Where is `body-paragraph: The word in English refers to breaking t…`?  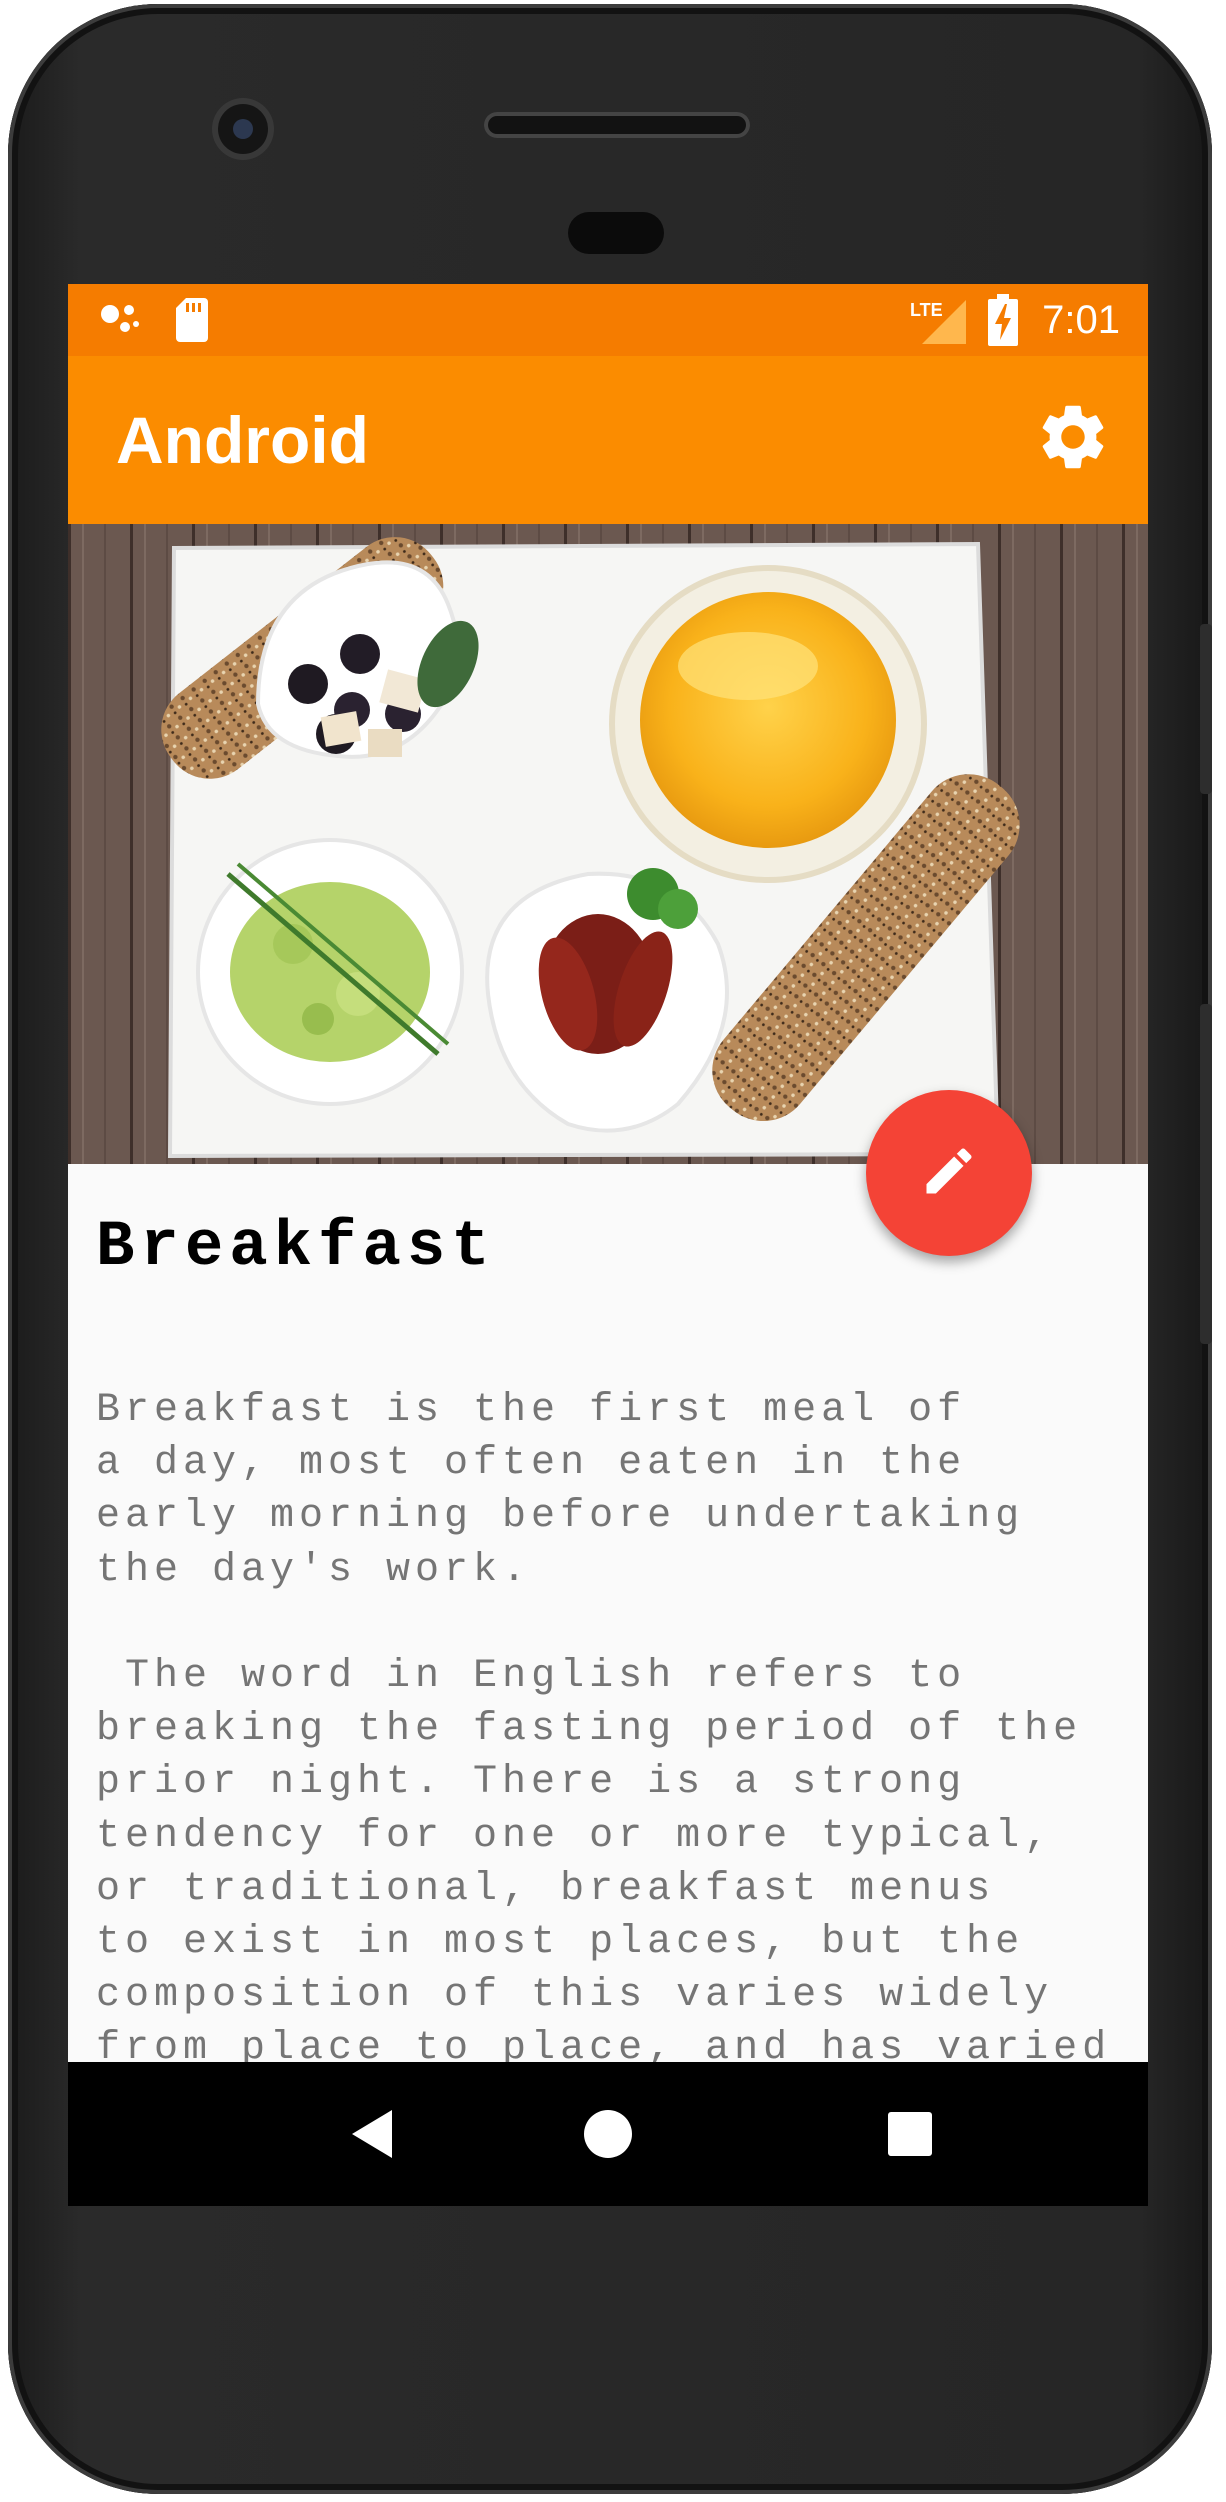 body-paragraph: The word in English refers to breaking t… is located at coordinates (604, 1863).